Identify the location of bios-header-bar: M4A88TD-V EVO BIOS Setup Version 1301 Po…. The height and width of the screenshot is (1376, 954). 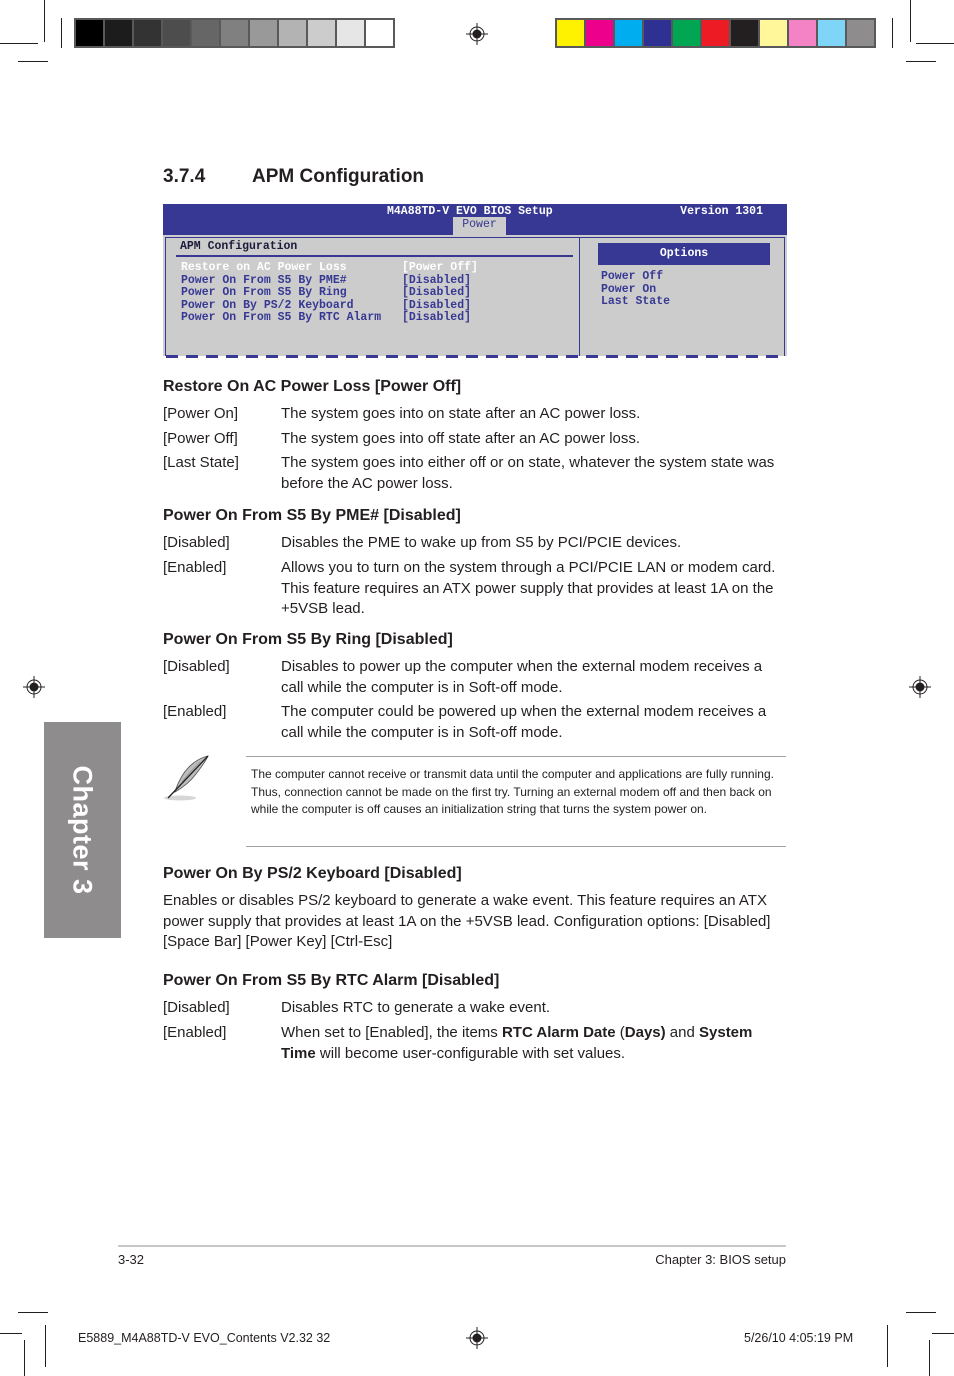
(475, 219).